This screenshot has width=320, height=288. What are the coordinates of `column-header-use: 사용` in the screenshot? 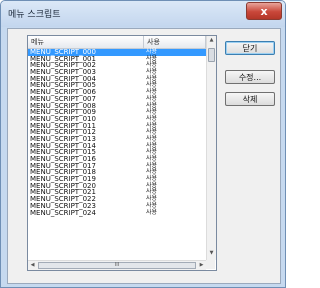 It's located at (175, 42).